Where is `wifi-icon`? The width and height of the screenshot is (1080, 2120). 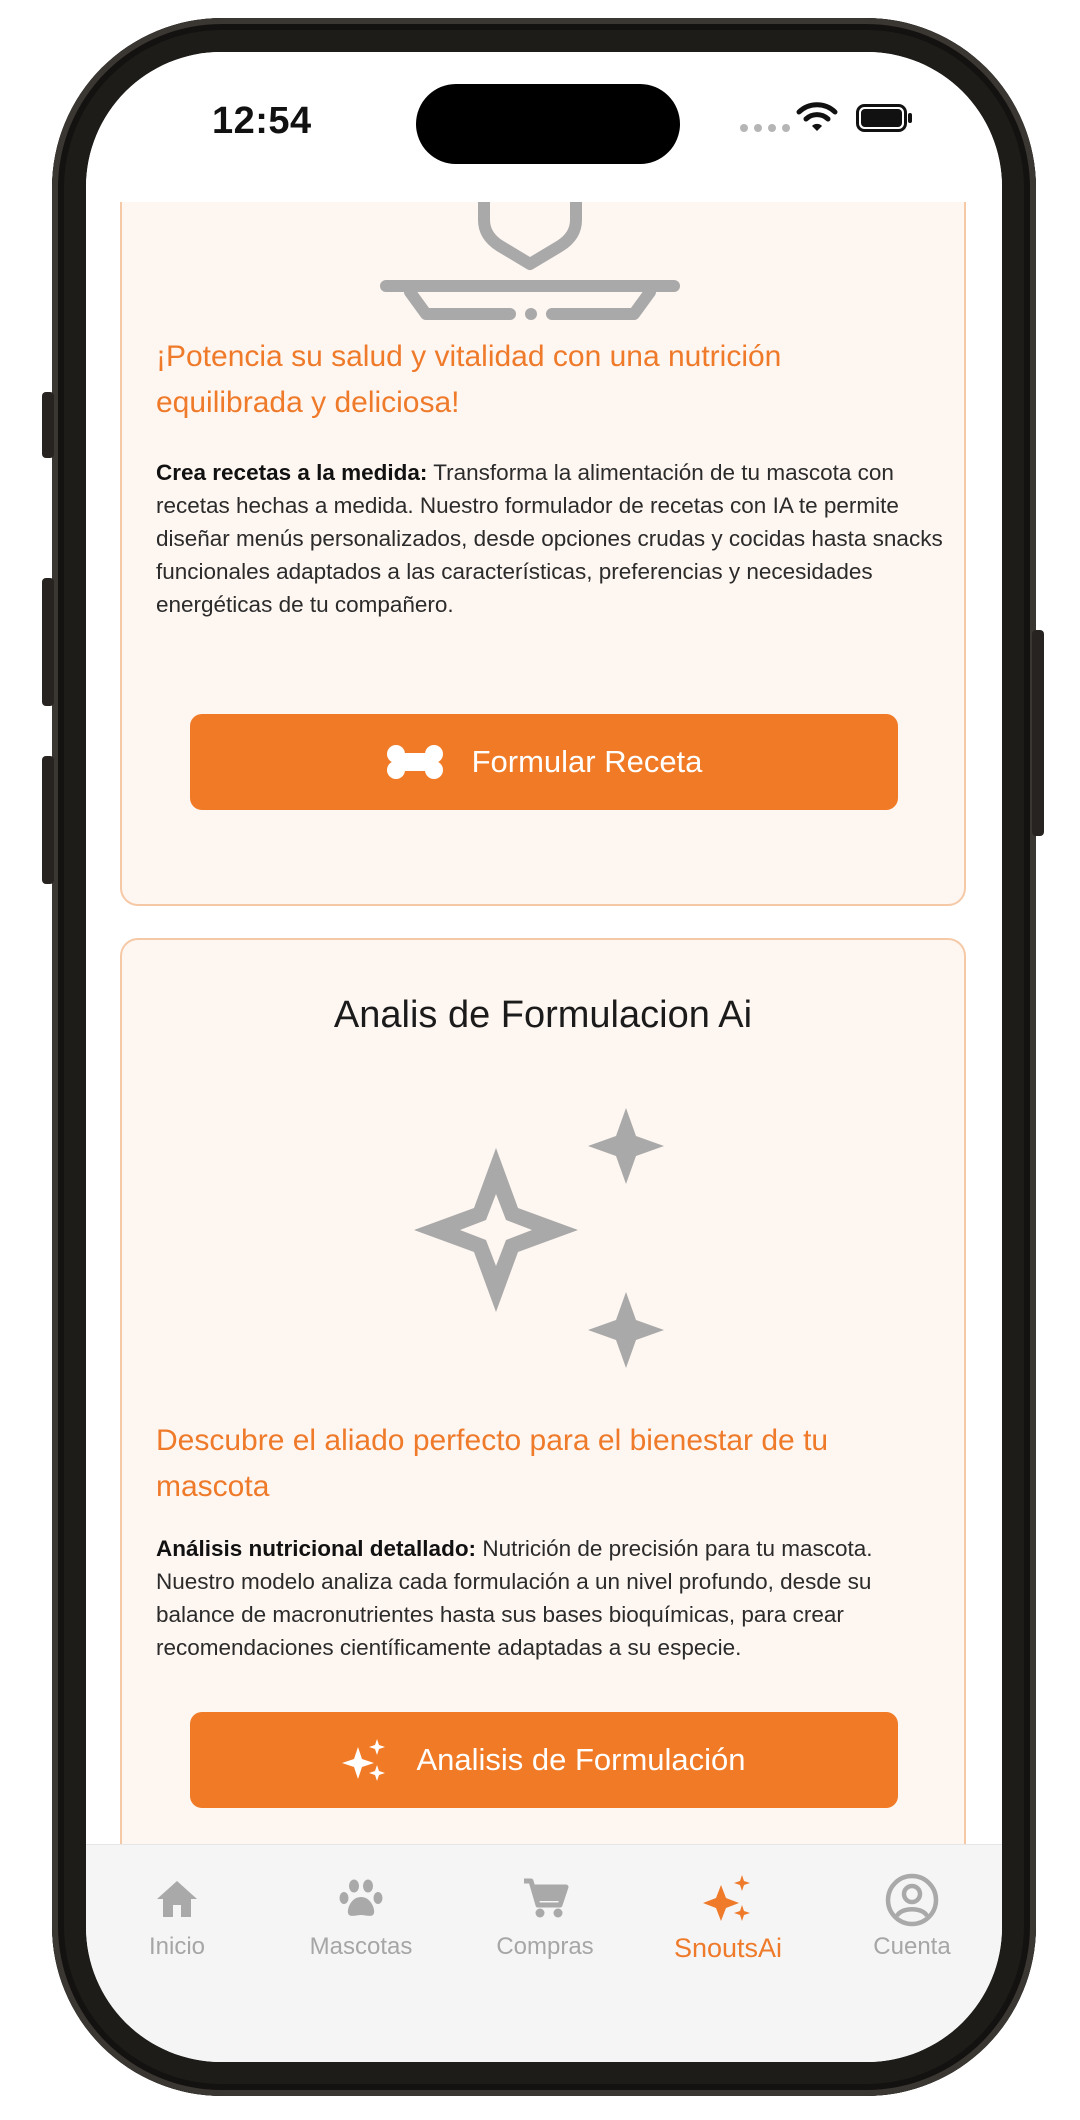
wifi-icon is located at coordinates (817, 116).